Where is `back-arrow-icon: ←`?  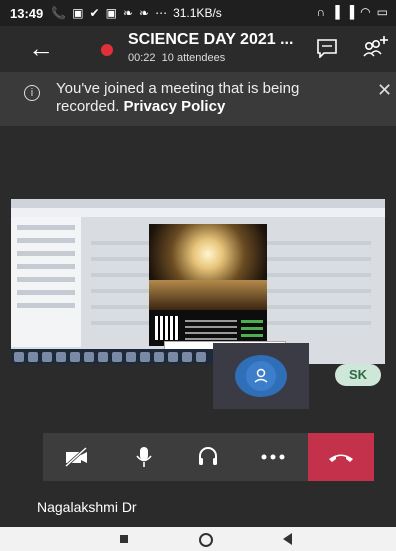 back-arrow-icon: ← is located at coordinates (41, 48).